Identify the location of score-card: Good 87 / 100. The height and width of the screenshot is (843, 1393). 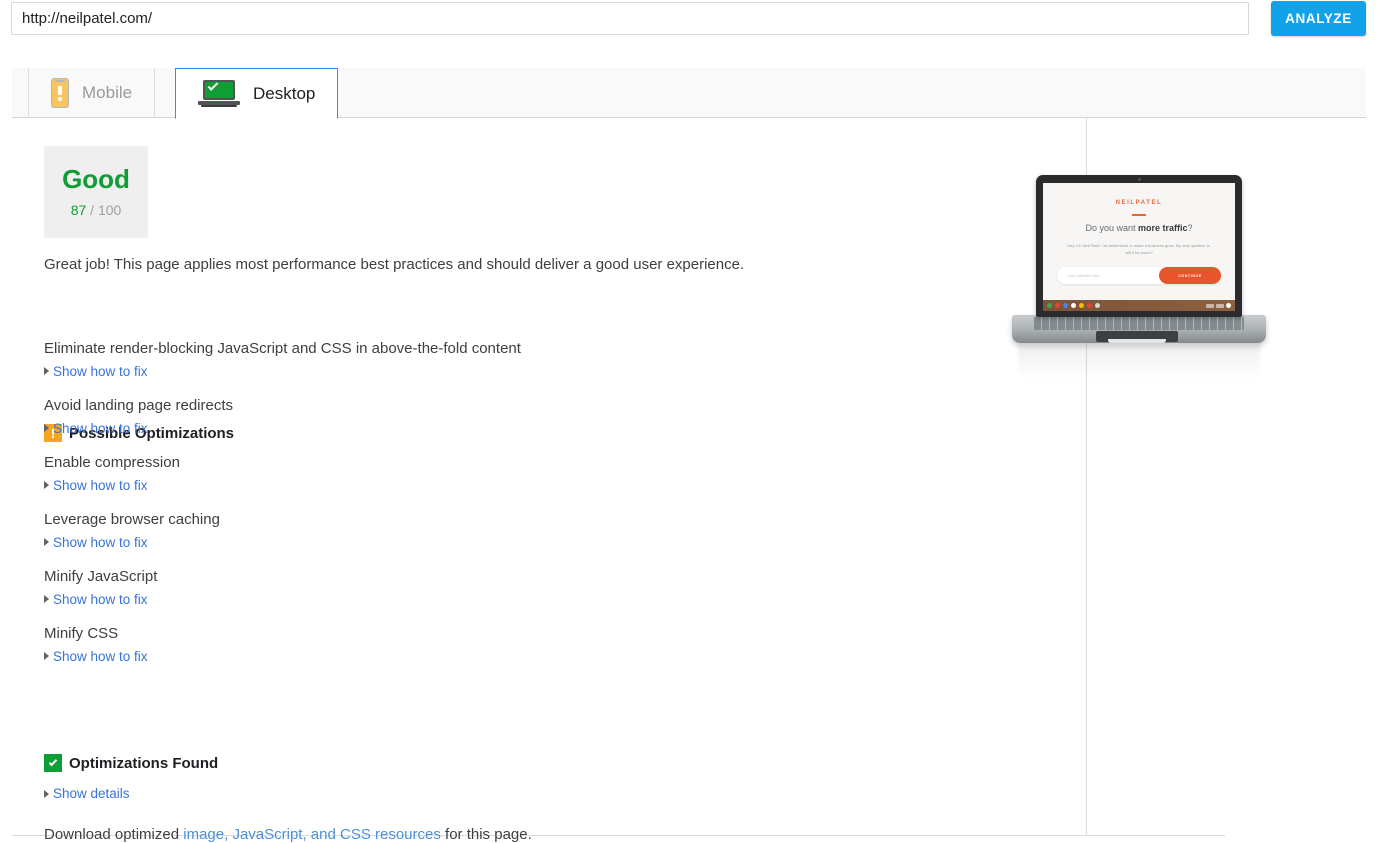
(96, 192).